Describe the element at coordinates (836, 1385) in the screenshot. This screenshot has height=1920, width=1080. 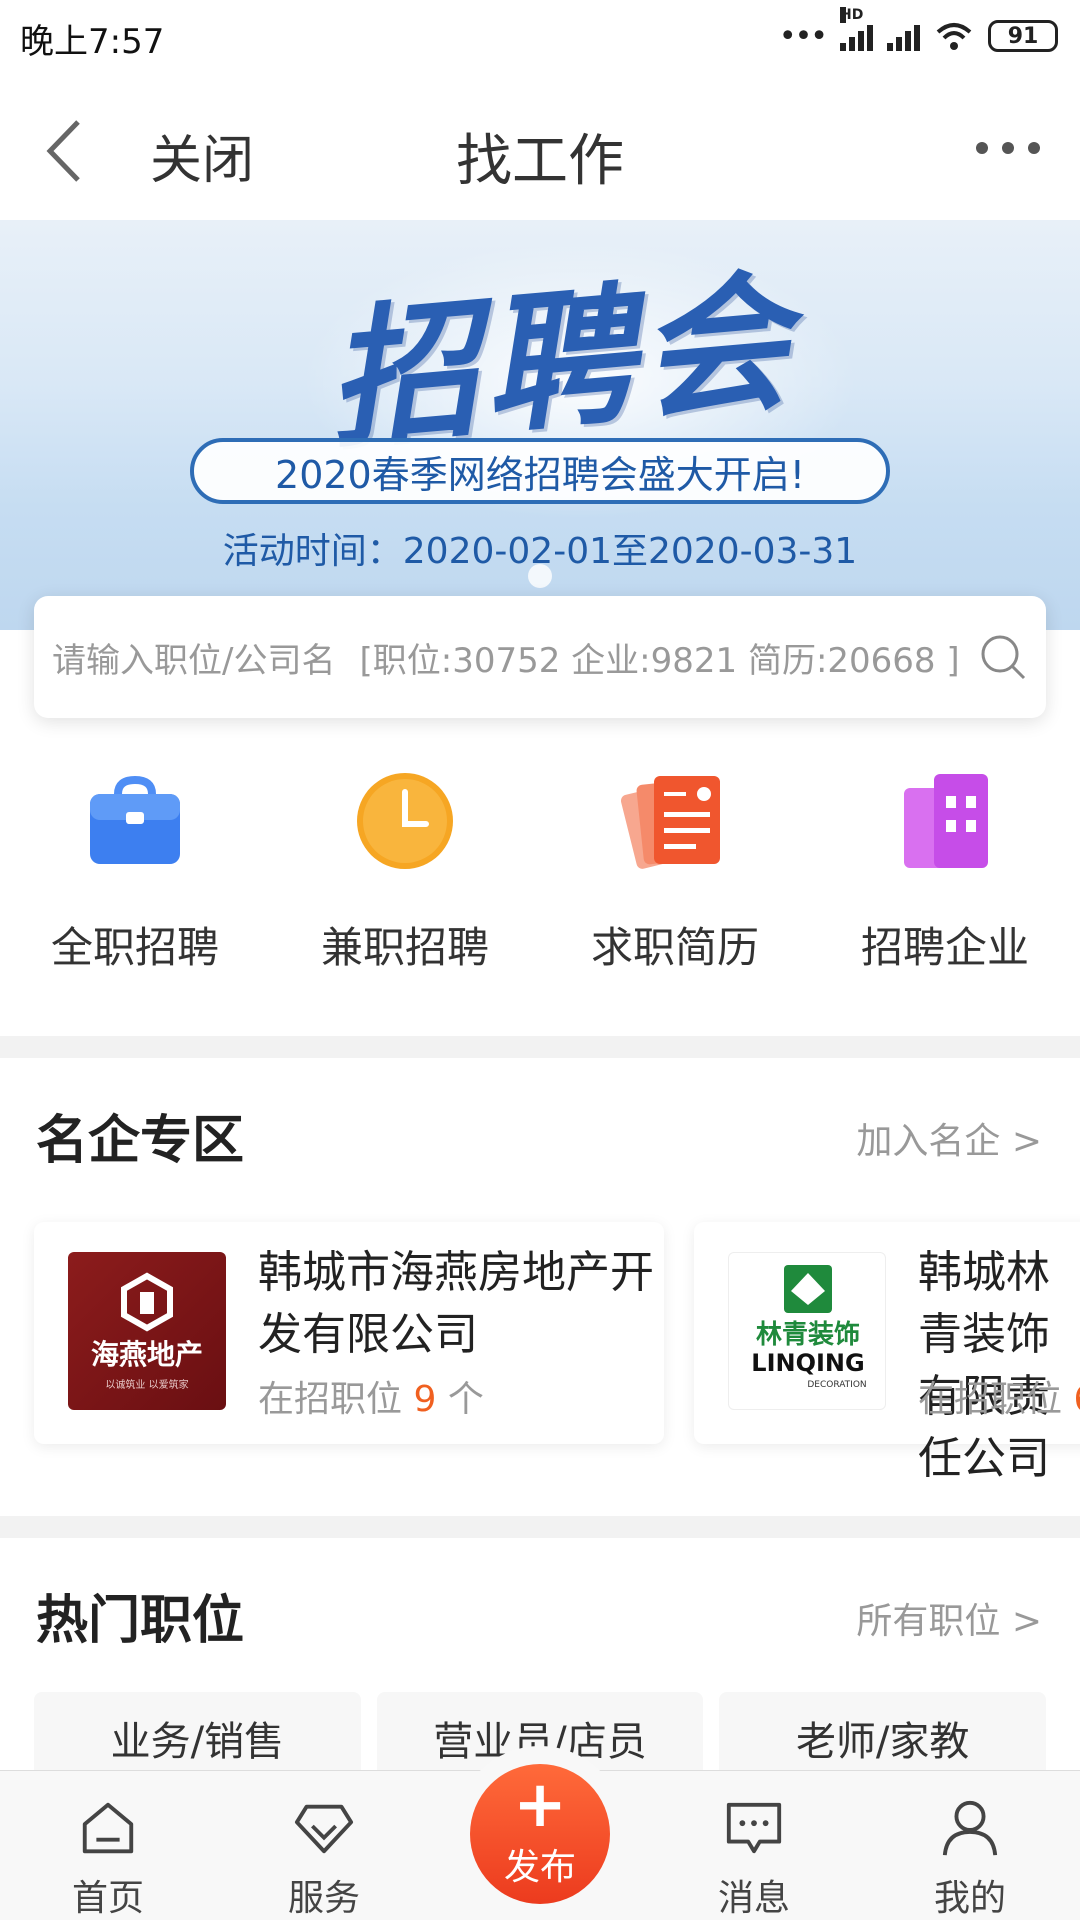
I see `logo-subtext: DECORATION` at that location.